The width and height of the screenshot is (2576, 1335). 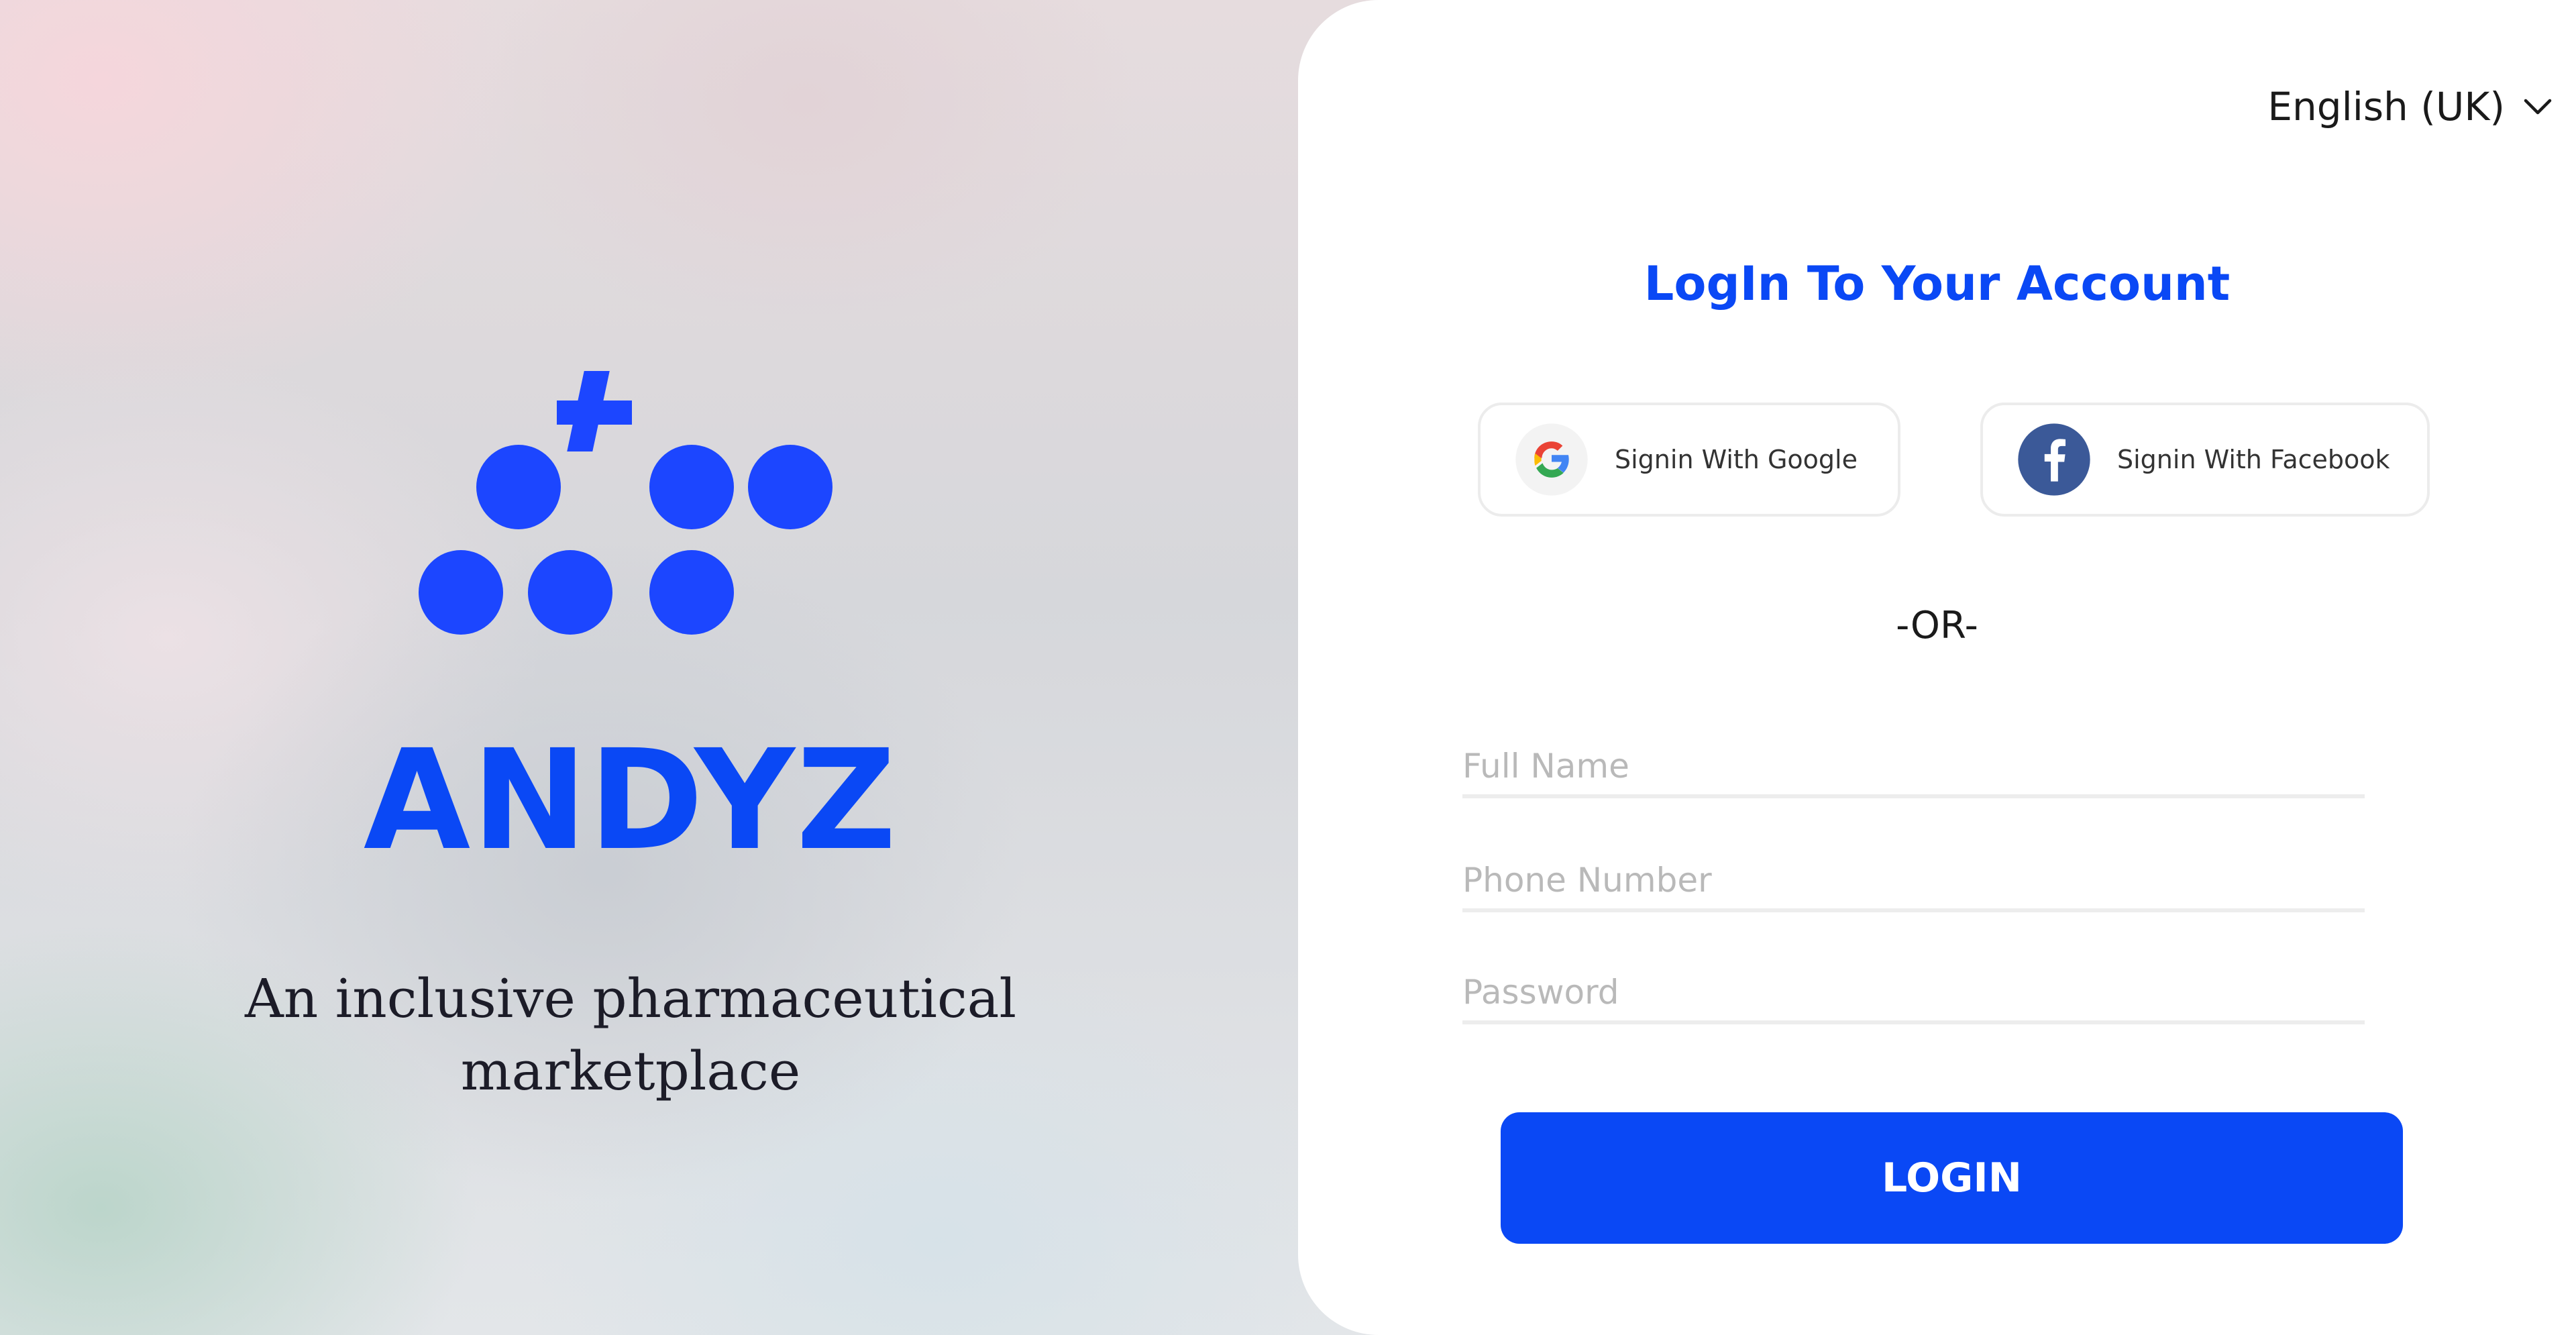 What do you see at coordinates (630, 1071) in the screenshot?
I see `tagline-line-2: marketplace` at bounding box center [630, 1071].